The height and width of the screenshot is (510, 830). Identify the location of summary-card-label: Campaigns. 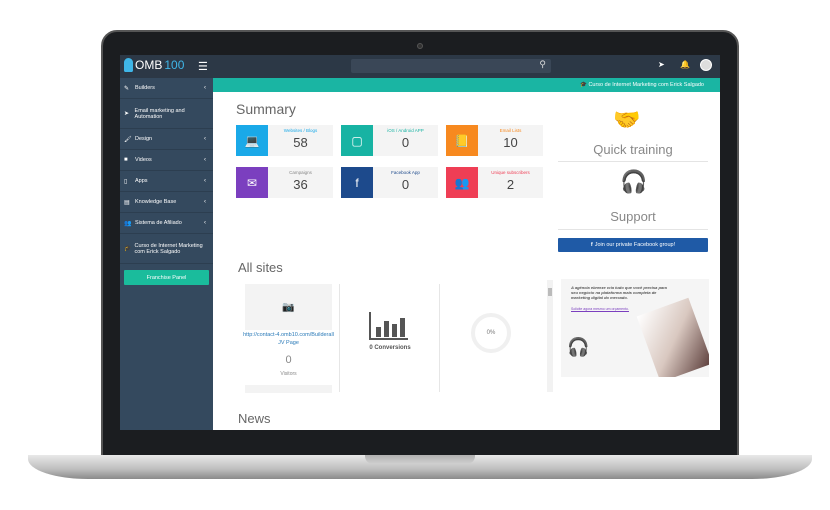
(300, 172).